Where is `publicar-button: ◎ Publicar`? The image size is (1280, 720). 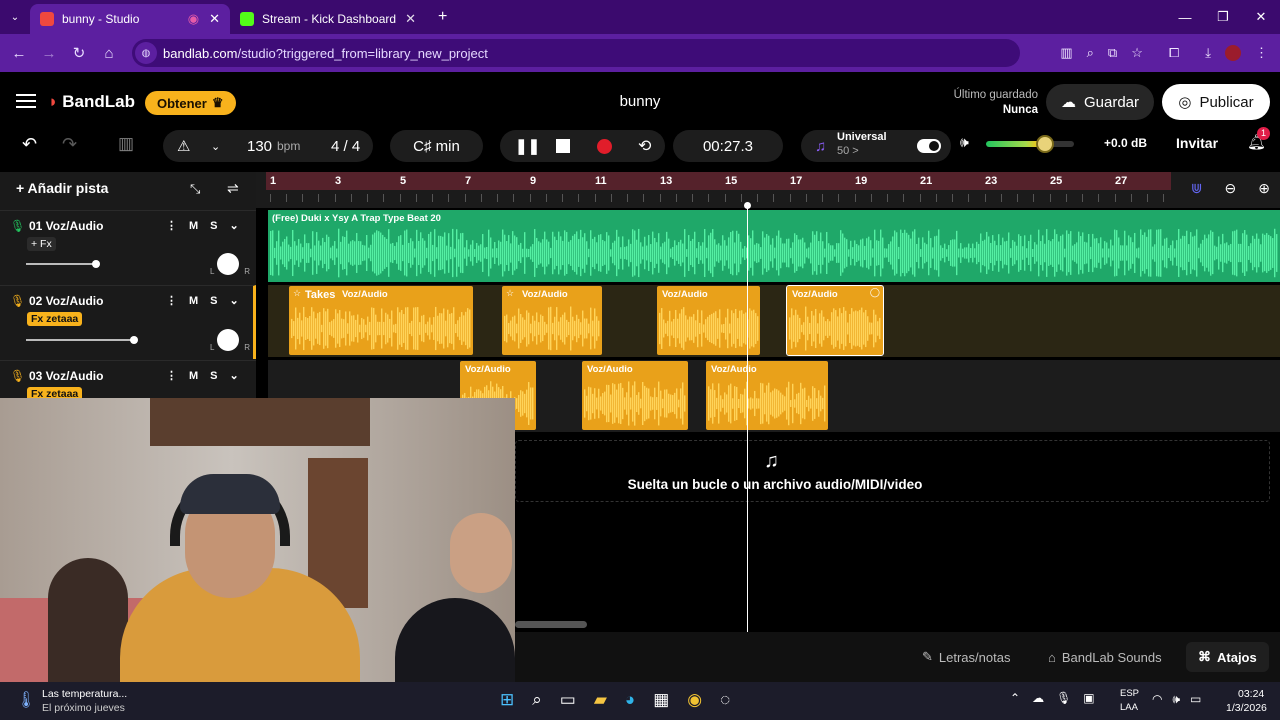 publicar-button: ◎ Publicar is located at coordinates (1216, 102).